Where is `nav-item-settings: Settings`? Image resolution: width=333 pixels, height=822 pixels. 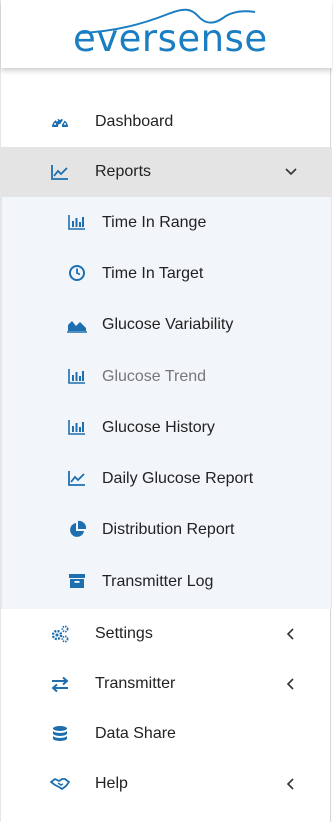
nav-item-settings: Settings is located at coordinates (166, 634).